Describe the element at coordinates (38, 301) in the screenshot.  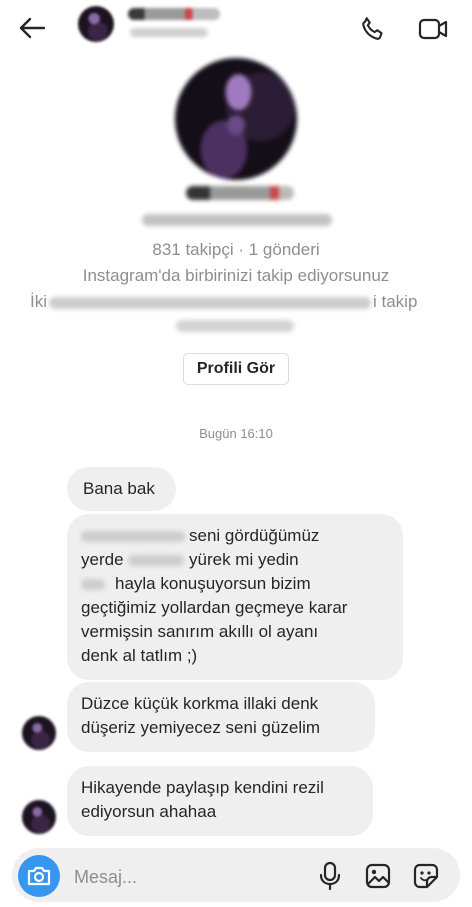
I see `mutual-followers-prefix: İki` at that location.